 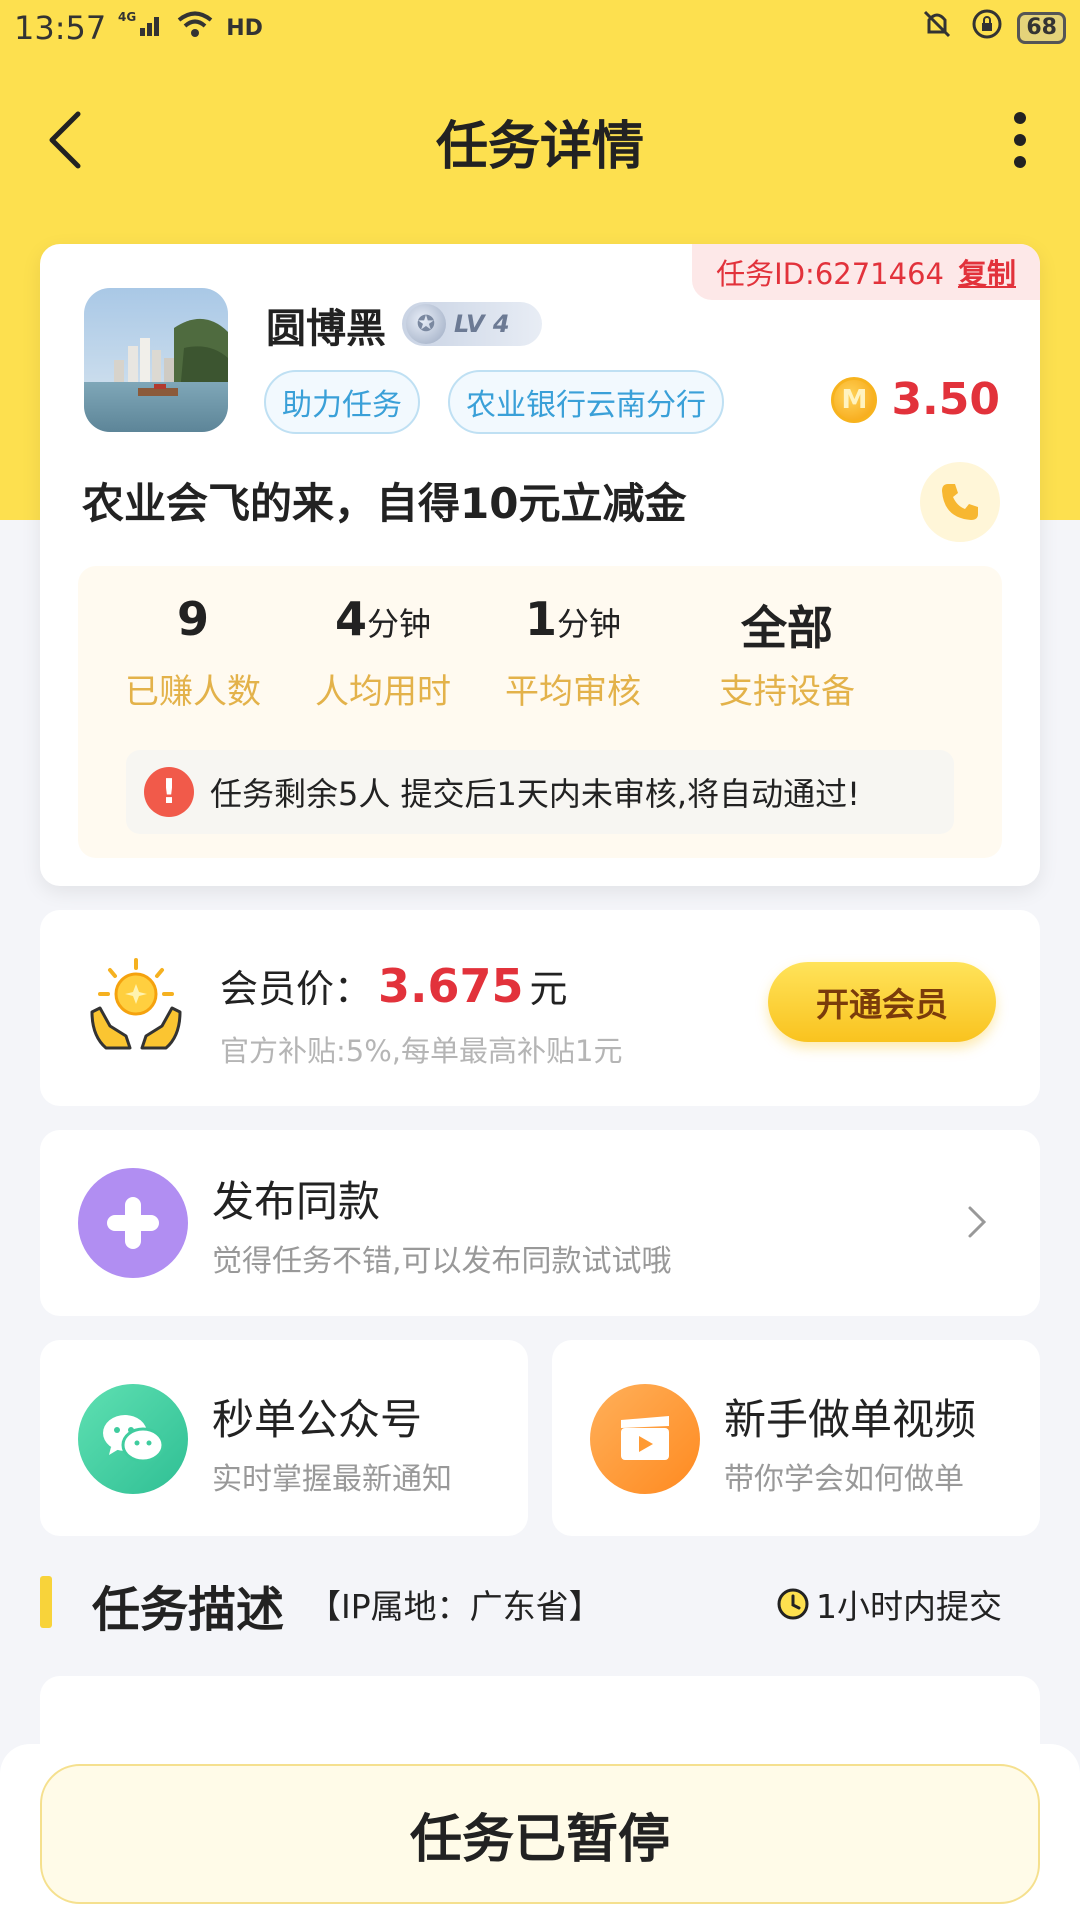 I want to click on page-title: 任务详情, so click(x=539, y=147).